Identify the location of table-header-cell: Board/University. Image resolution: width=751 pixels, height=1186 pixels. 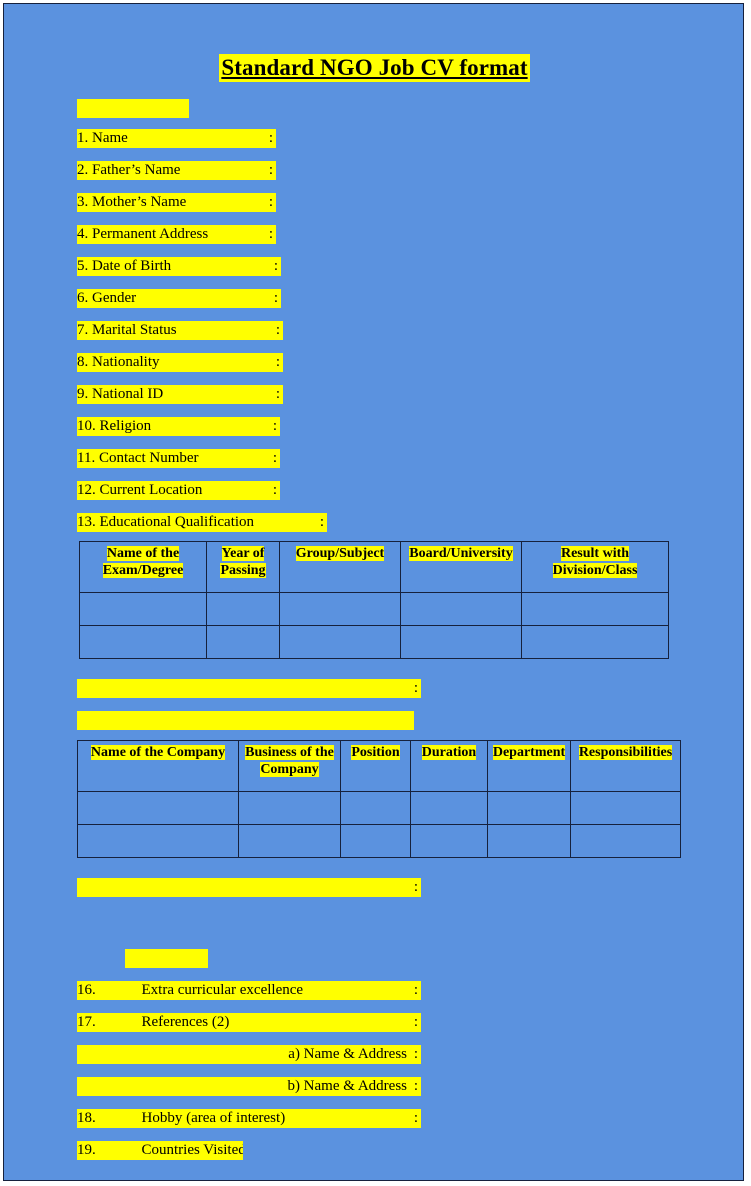
(461, 567).